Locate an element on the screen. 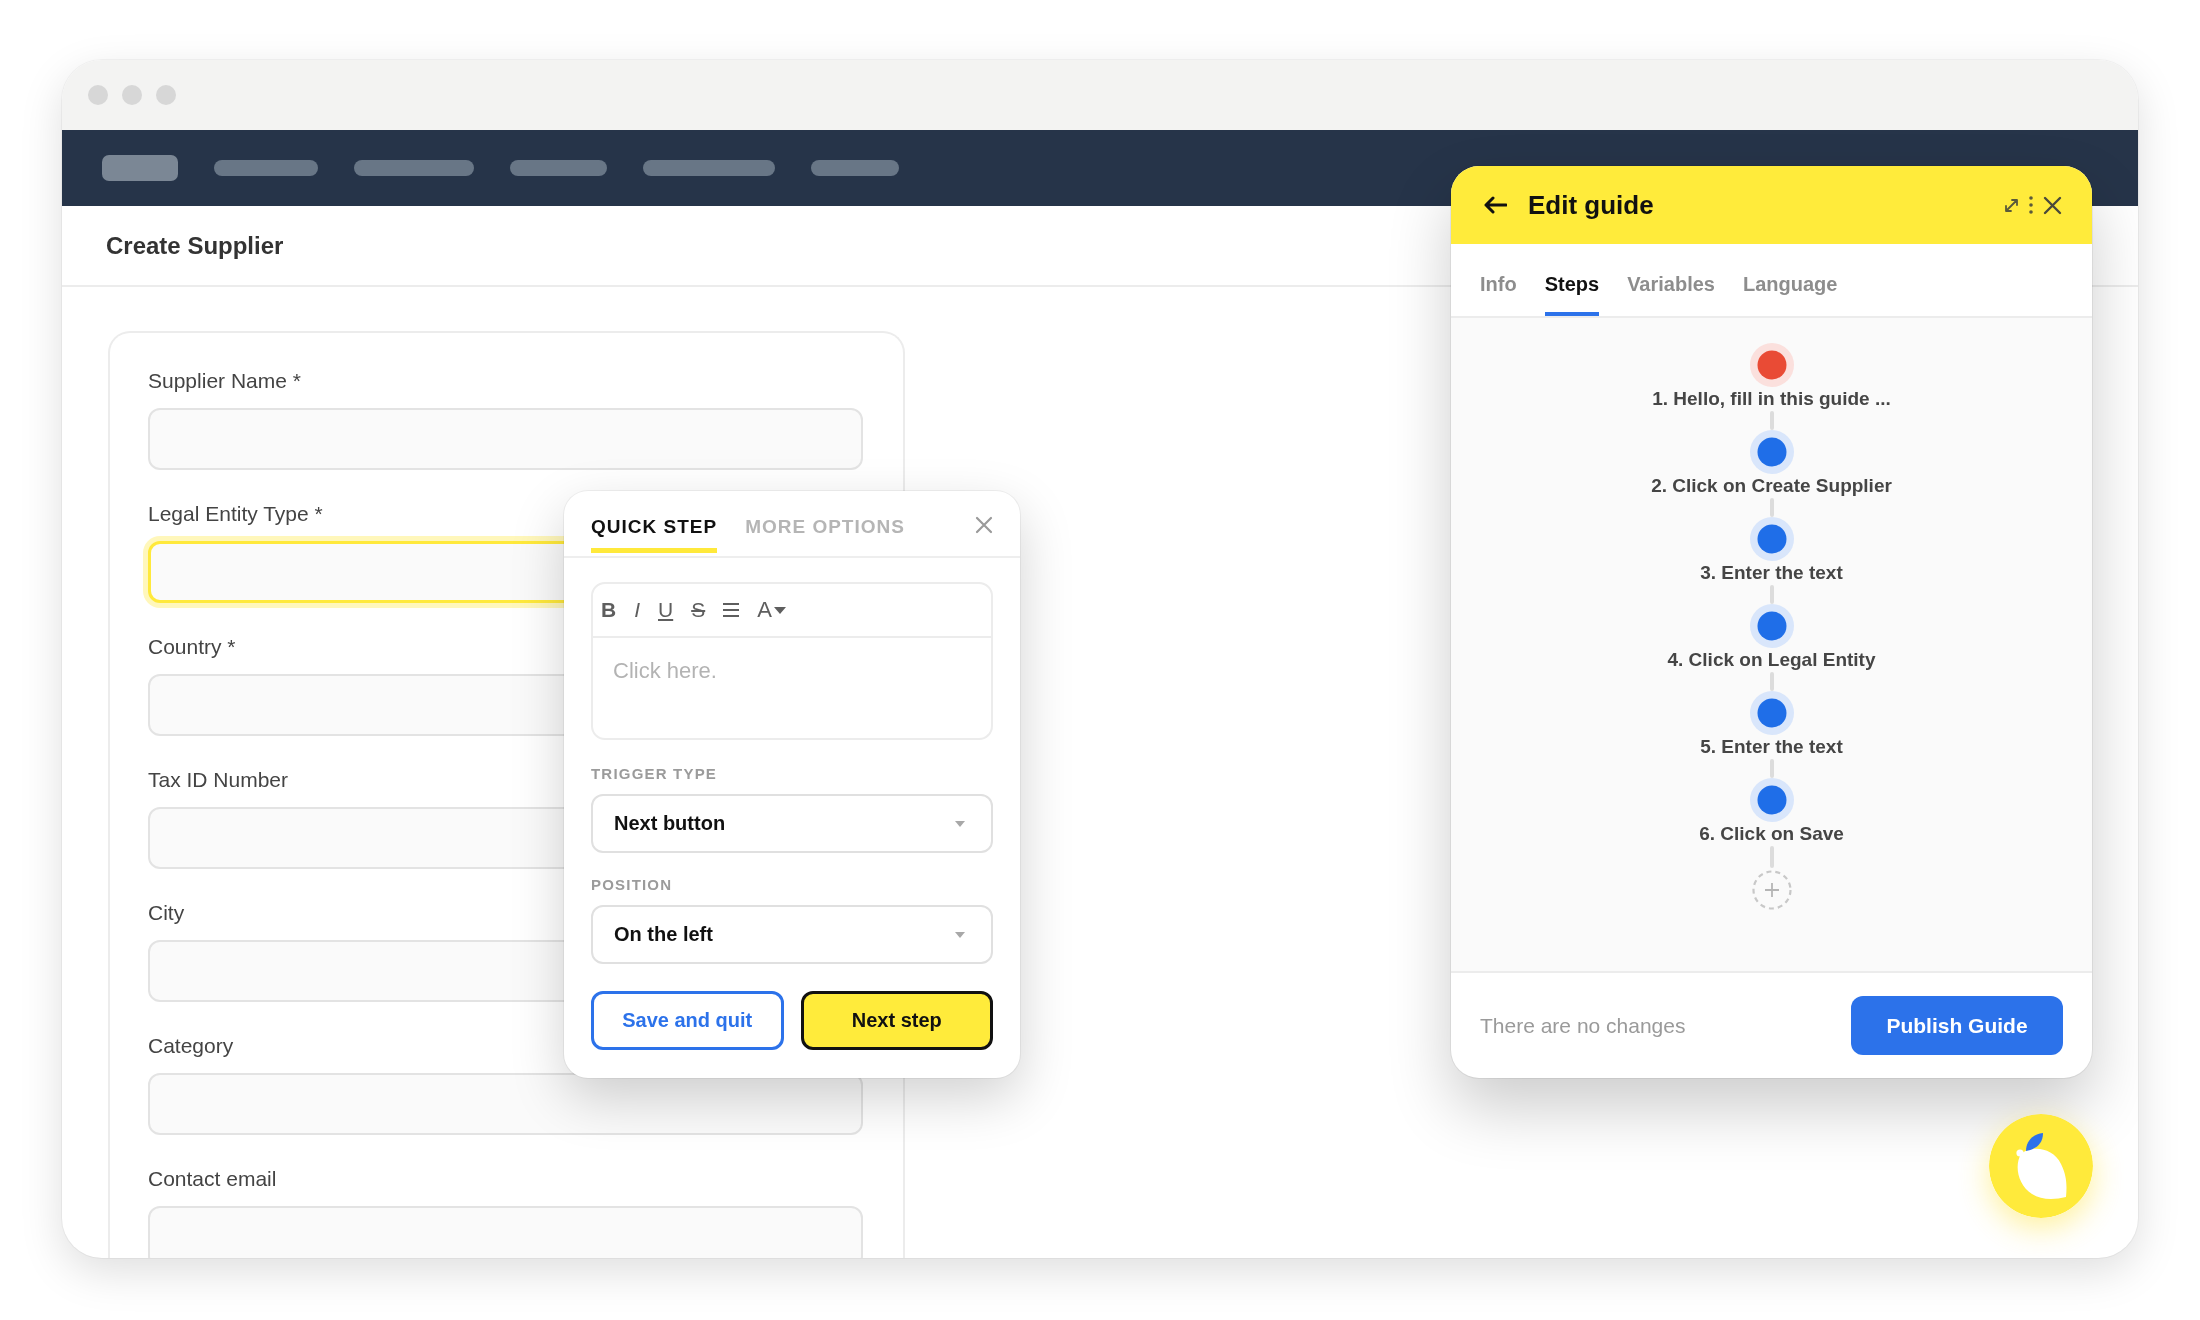 The height and width of the screenshot is (1320, 2200). field-label: Category is located at coordinates (191, 1046).